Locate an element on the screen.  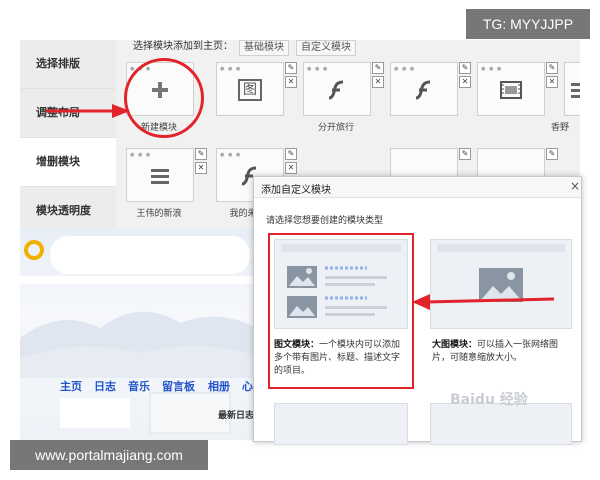
module-tile: ● ● ● 图 is located at coordinates (250, 89).